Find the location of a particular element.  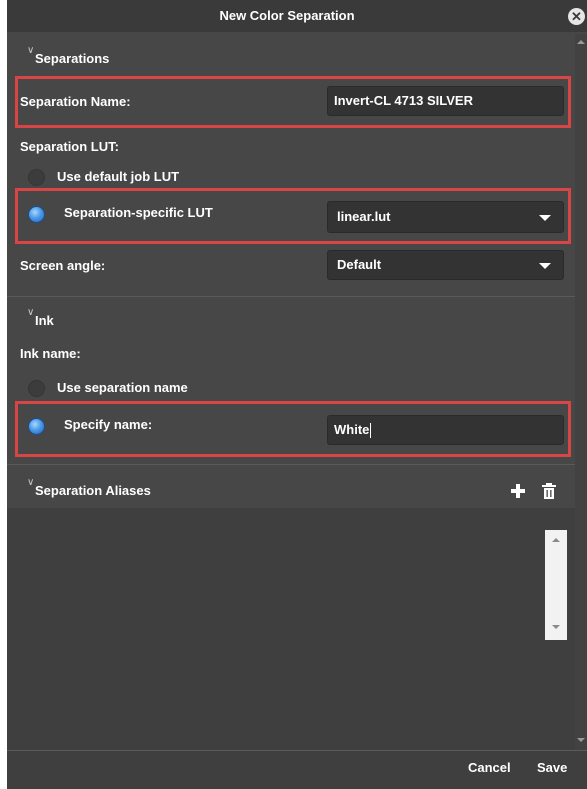

radio-default-lut is located at coordinates (36, 177).